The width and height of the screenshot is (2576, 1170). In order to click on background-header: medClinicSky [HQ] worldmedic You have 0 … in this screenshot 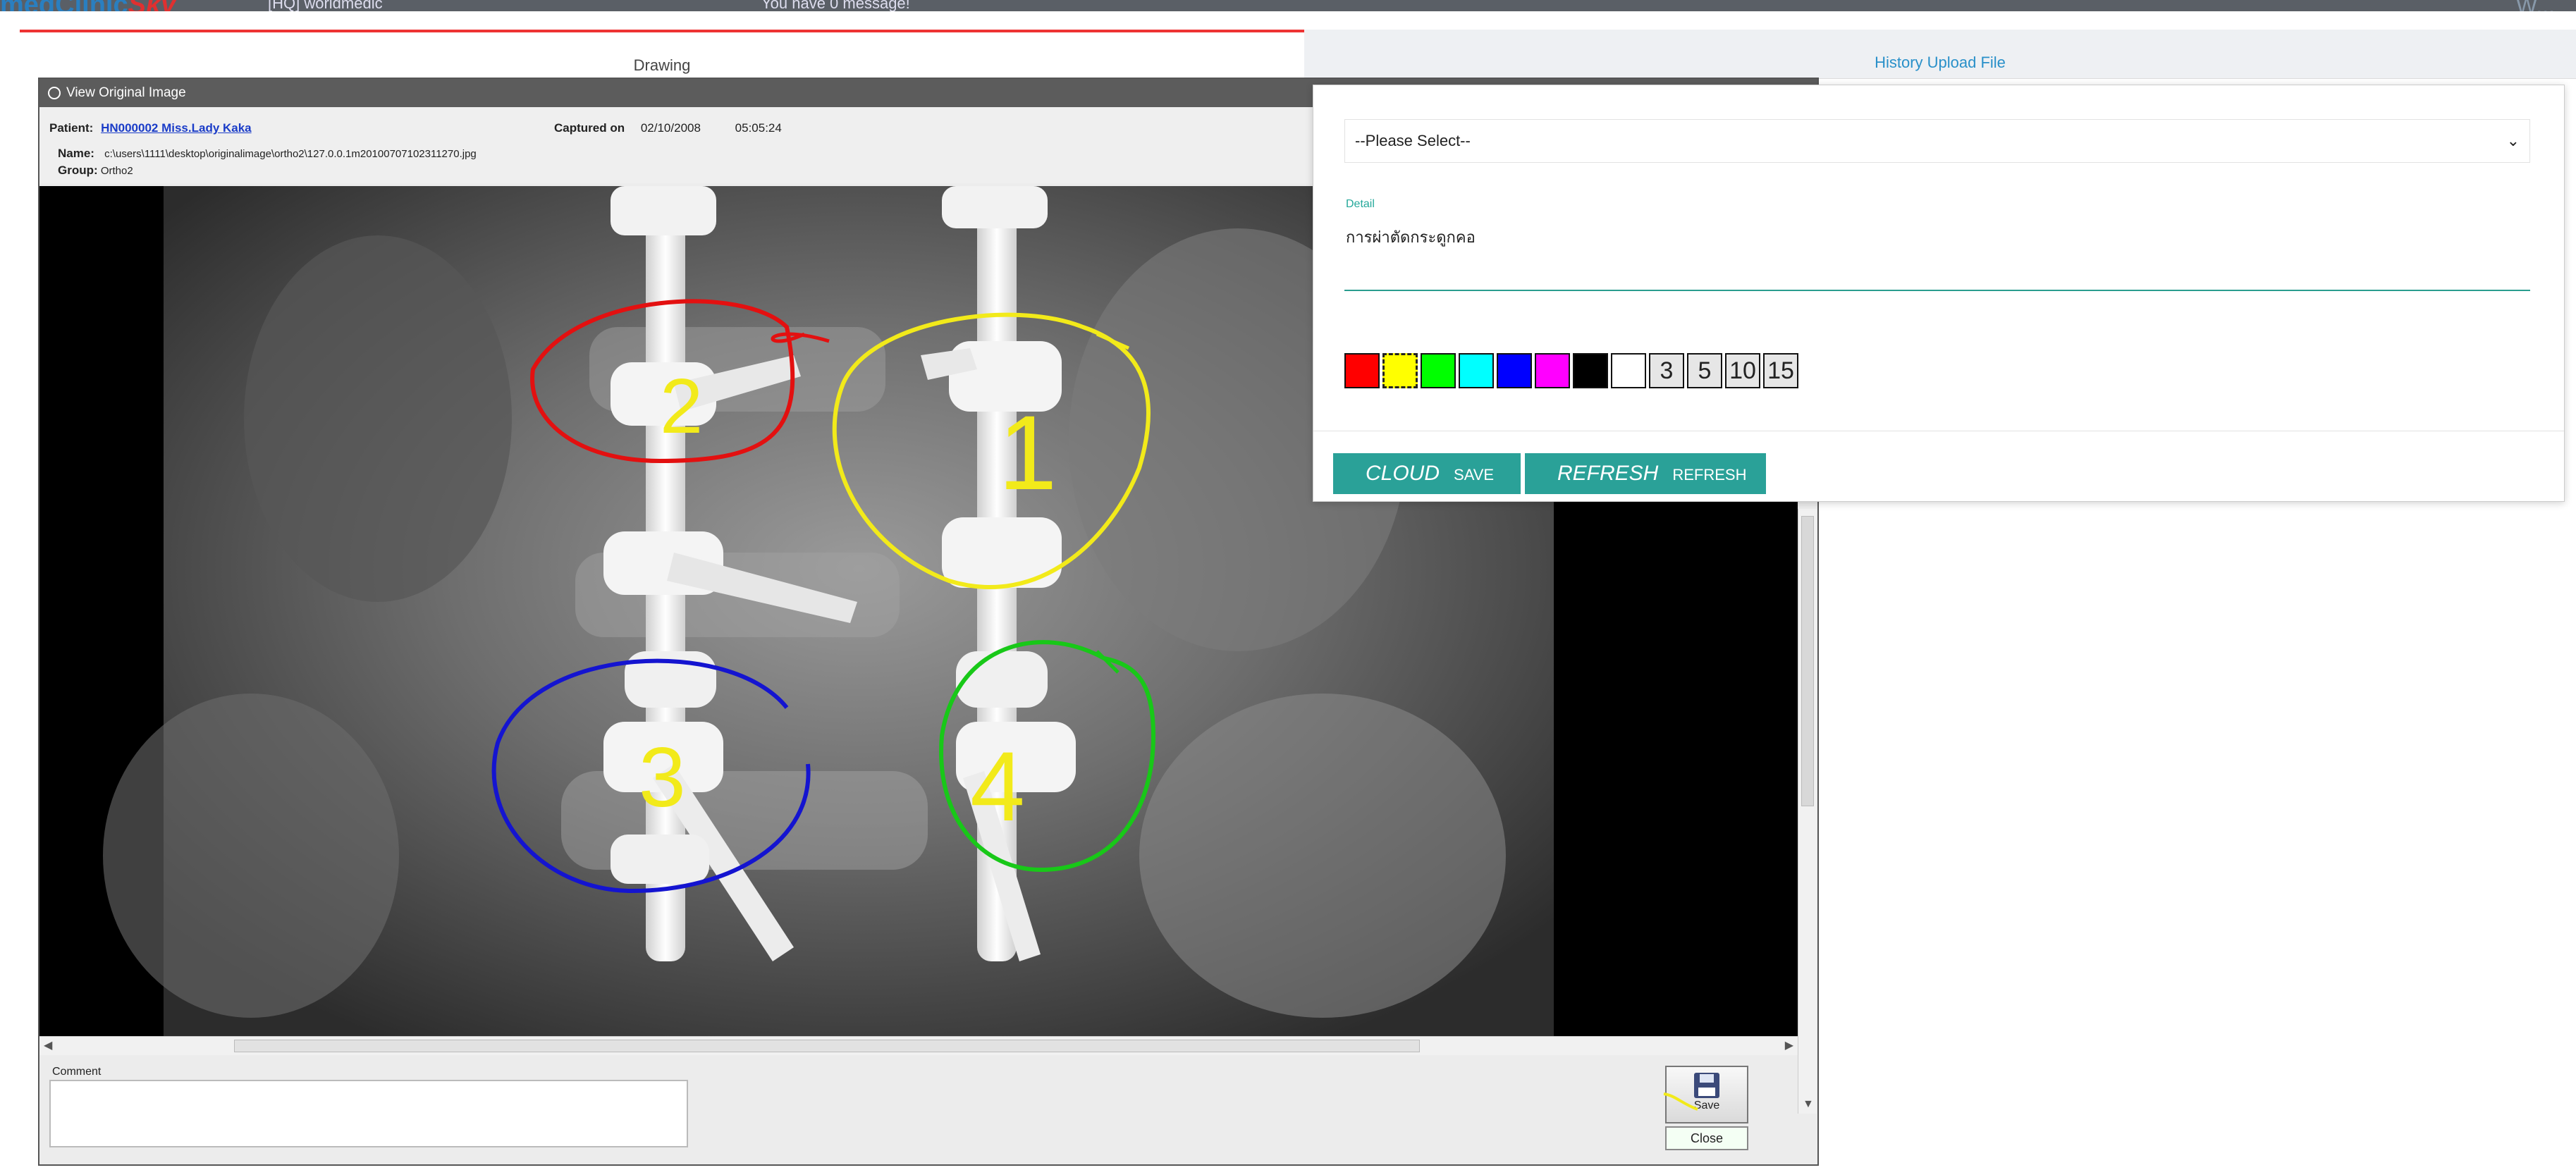, I will do `click(1288, 5)`.